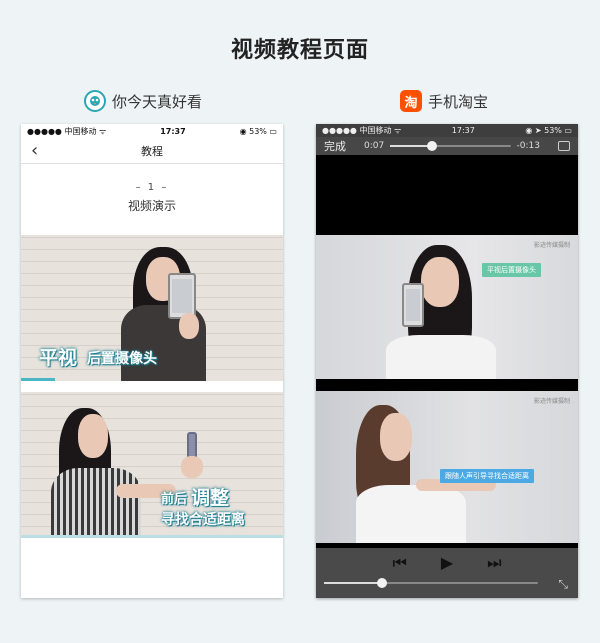 The width and height of the screenshot is (600, 643). What do you see at coordinates (494, 563) in the screenshot?
I see `next-icon: ⏭` at bounding box center [494, 563].